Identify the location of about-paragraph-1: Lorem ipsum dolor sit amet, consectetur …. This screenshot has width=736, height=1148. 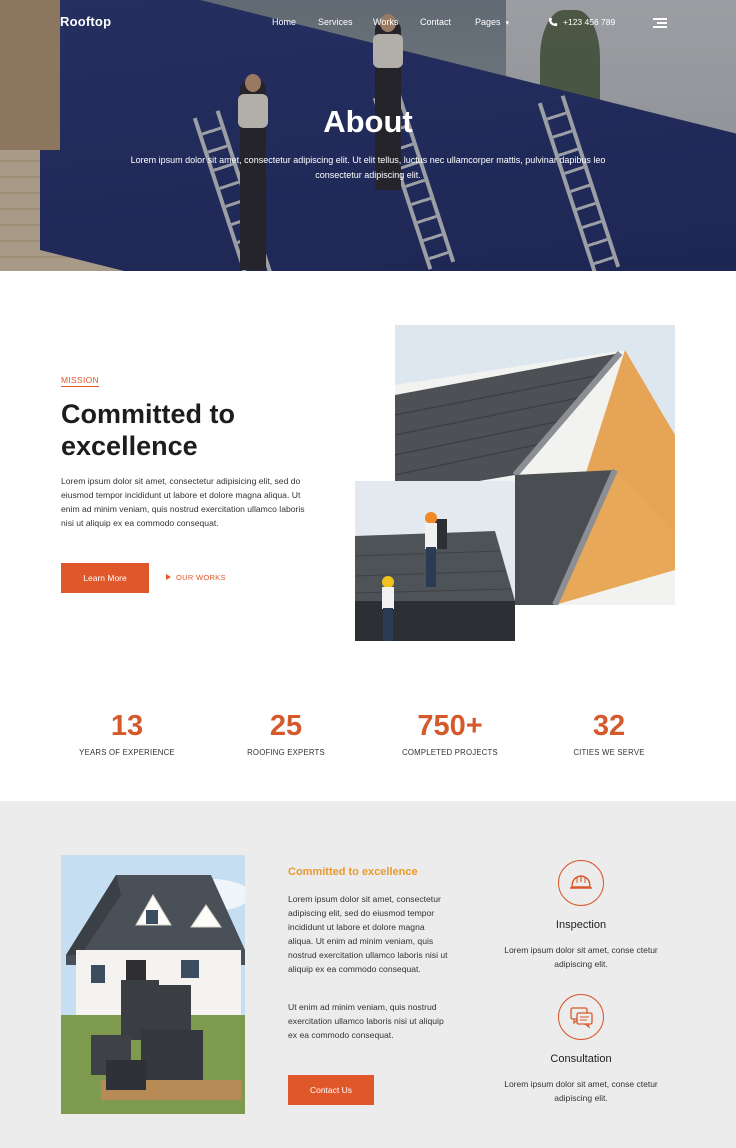
(368, 934).